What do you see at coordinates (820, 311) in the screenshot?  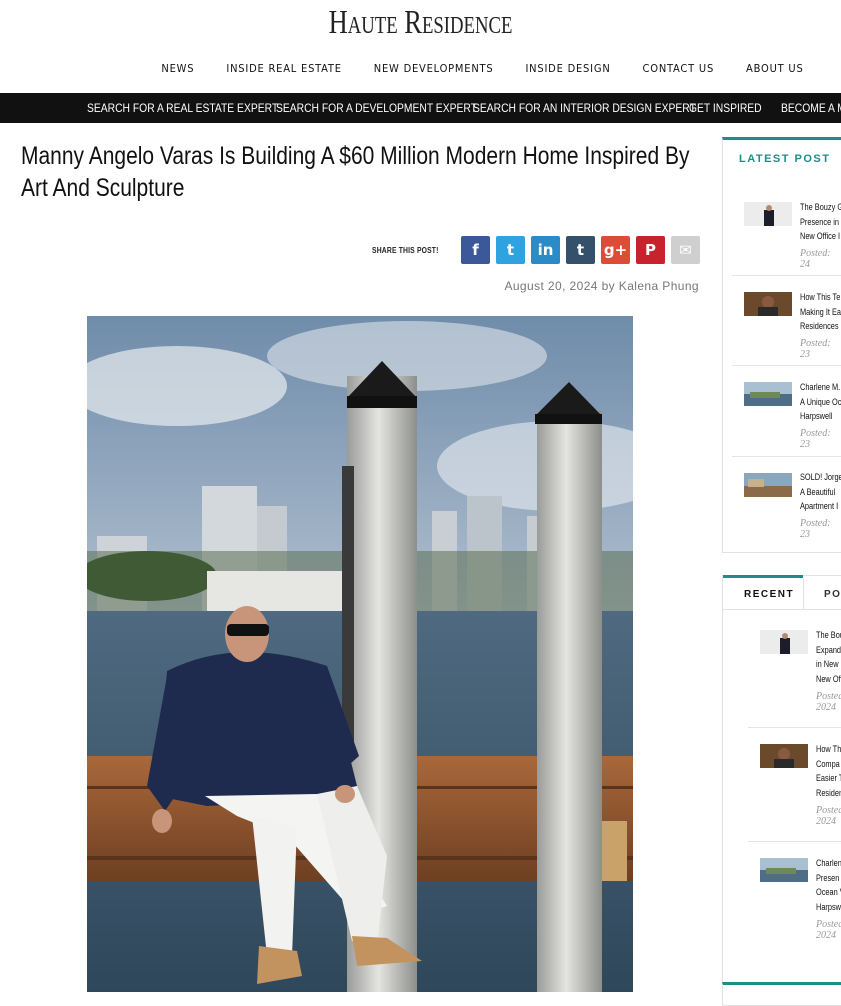 I see `latest-line: Making It Ea` at bounding box center [820, 311].